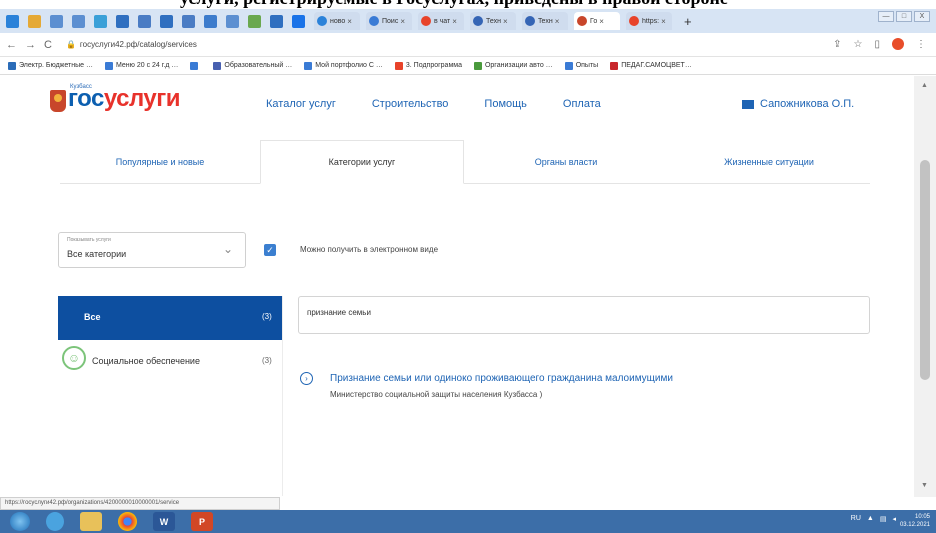 The width and height of the screenshot is (936, 533). I want to click on user-account-link: Сапожникова О.П., so click(798, 104).